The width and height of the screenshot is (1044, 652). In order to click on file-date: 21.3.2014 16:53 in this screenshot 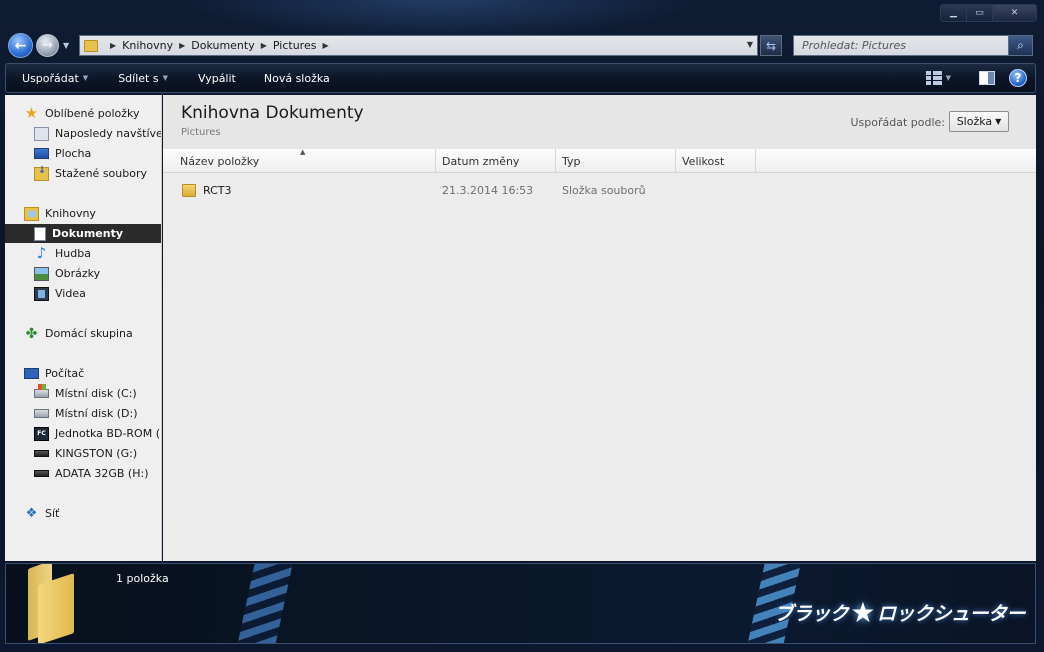, I will do `click(488, 190)`.